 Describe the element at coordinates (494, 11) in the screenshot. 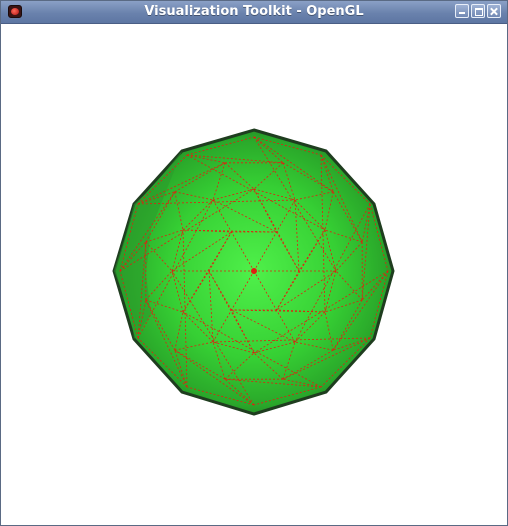

I see `close-icon` at that location.